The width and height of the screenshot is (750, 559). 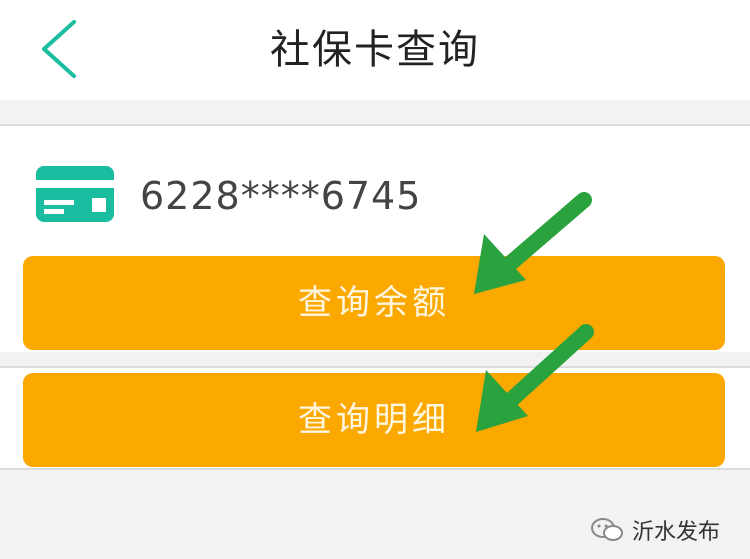 I want to click on card-number: 6228****6745, so click(x=281, y=196).